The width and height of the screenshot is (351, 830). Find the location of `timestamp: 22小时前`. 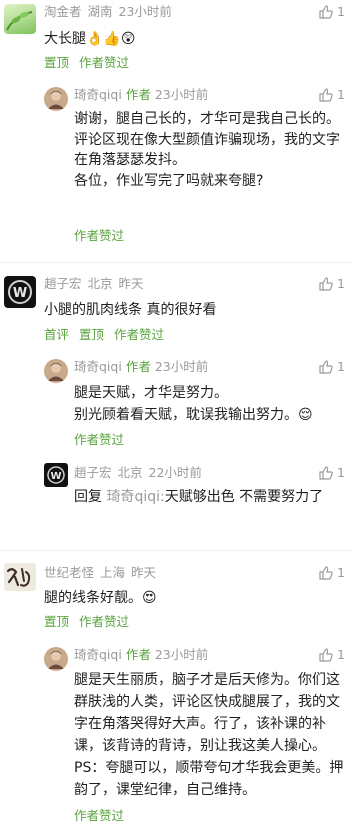

timestamp: 22小时前 is located at coordinates (175, 472).